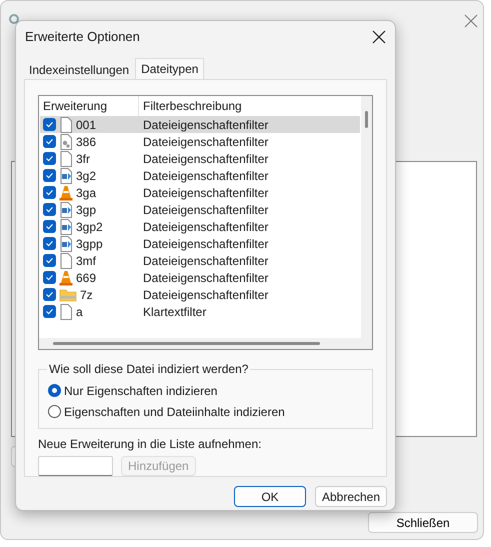 The width and height of the screenshot is (491, 547). Describe the element at coordinates (150, 444) in the screenshot. I see `field-label: Neue Erweiterung in die Liste aufnehmen:` at that location.